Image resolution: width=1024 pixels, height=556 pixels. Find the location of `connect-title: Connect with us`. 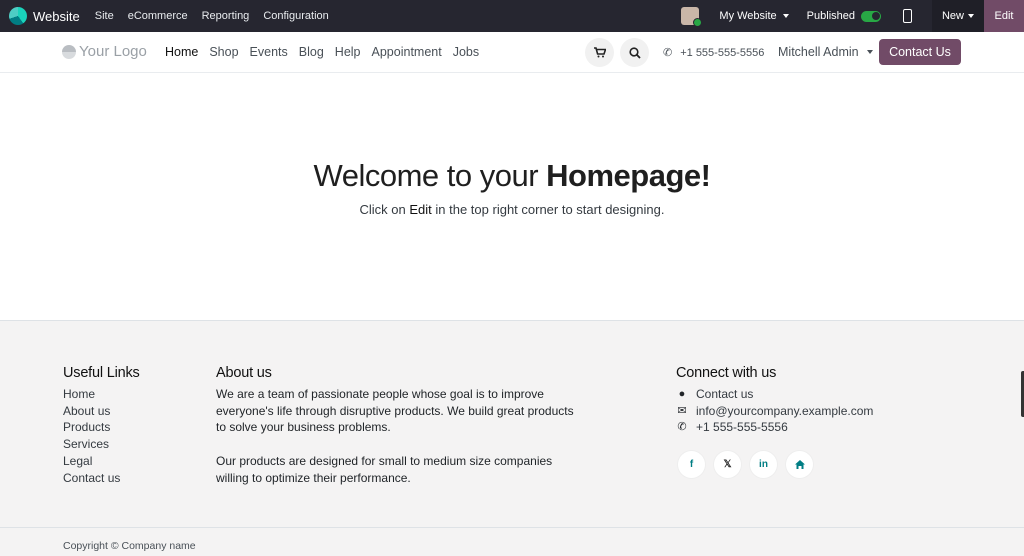

connect-title: Connect with us is located at coordinates (726, 373).